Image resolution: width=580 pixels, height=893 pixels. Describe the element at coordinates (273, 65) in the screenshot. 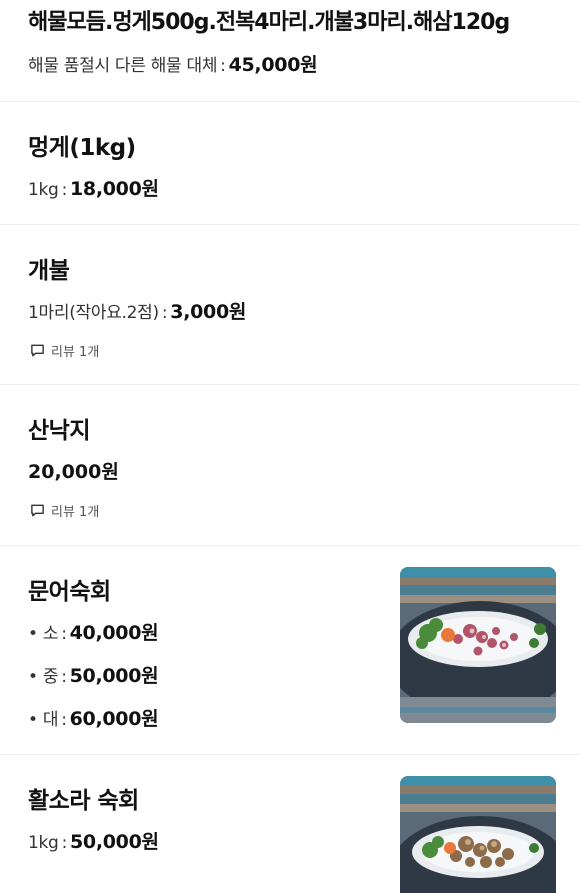

I see `item-price: 45,000원` at that location.